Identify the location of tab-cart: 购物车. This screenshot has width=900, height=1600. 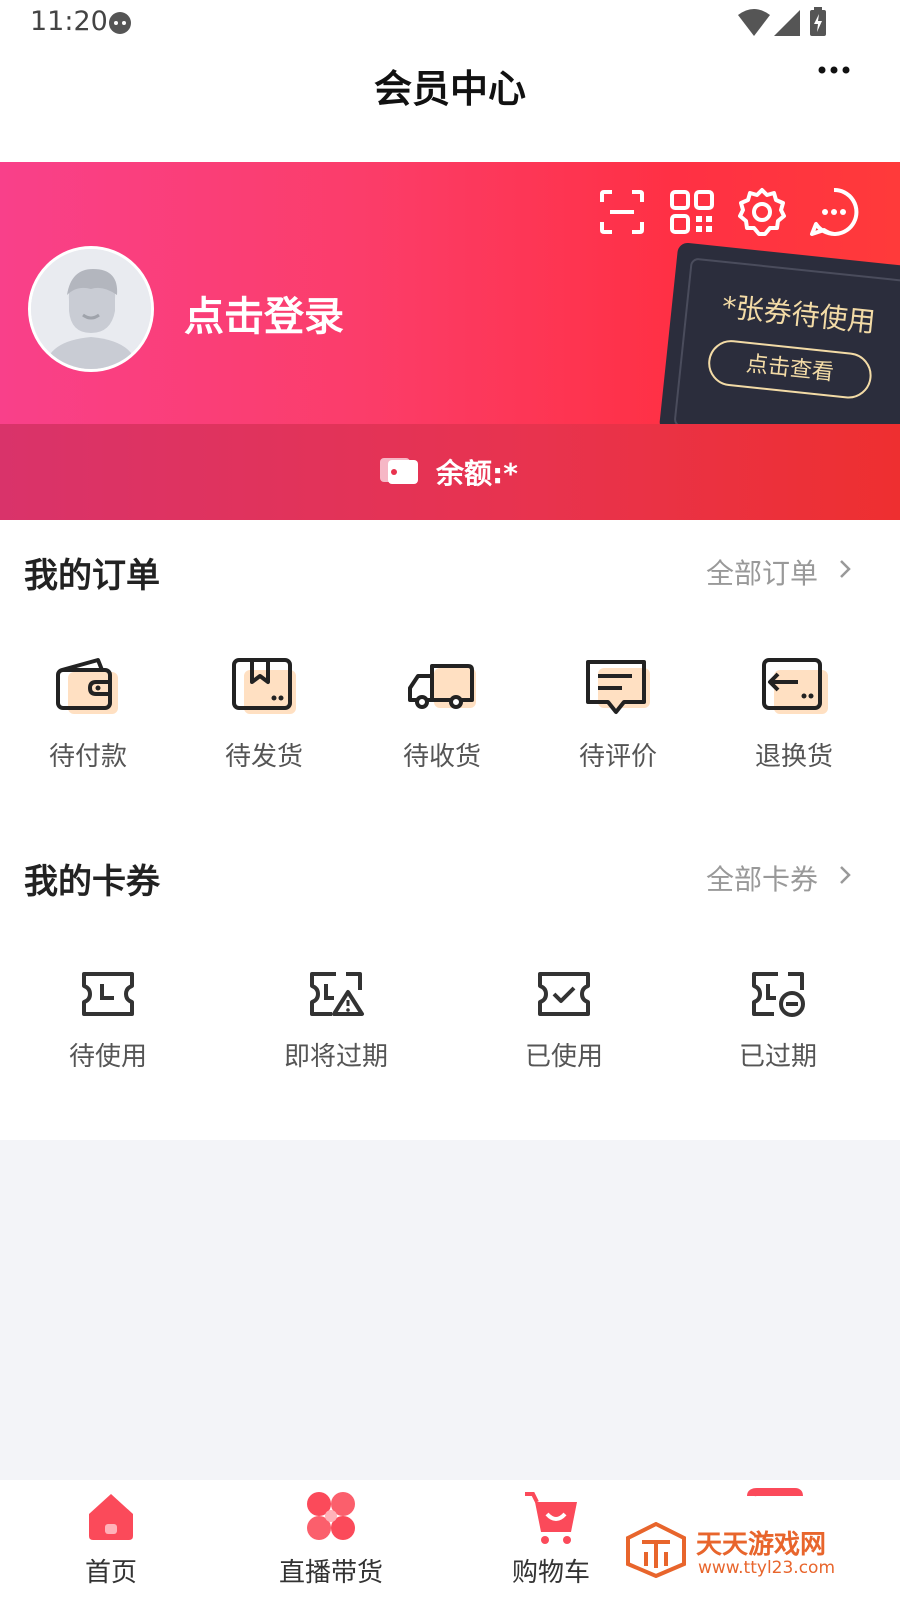
(551, 1538).